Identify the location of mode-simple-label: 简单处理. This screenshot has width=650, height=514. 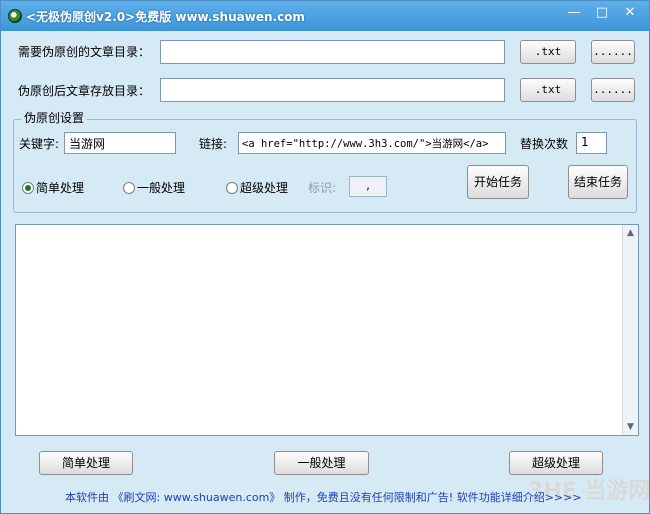
(60, 188).